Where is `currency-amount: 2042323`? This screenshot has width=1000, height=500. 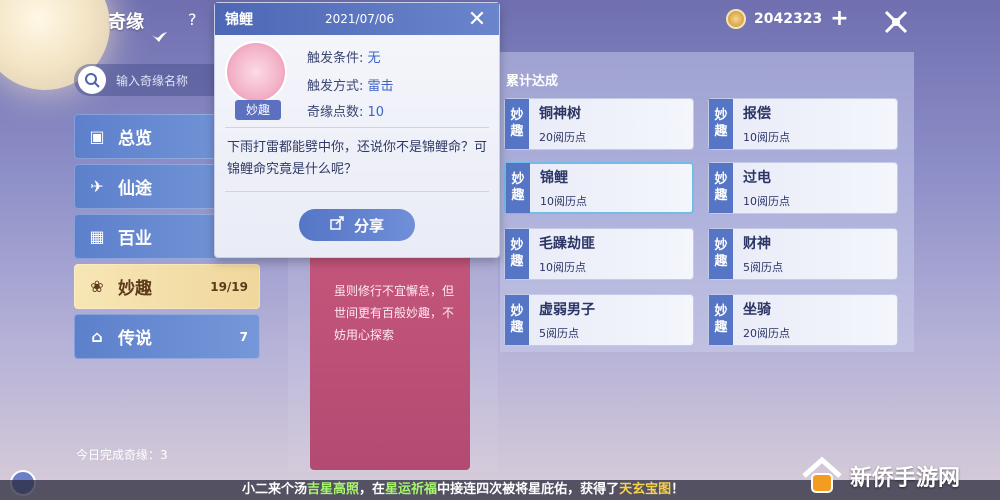
currency-amount: 2042323 is located at coordinates (788, 19).